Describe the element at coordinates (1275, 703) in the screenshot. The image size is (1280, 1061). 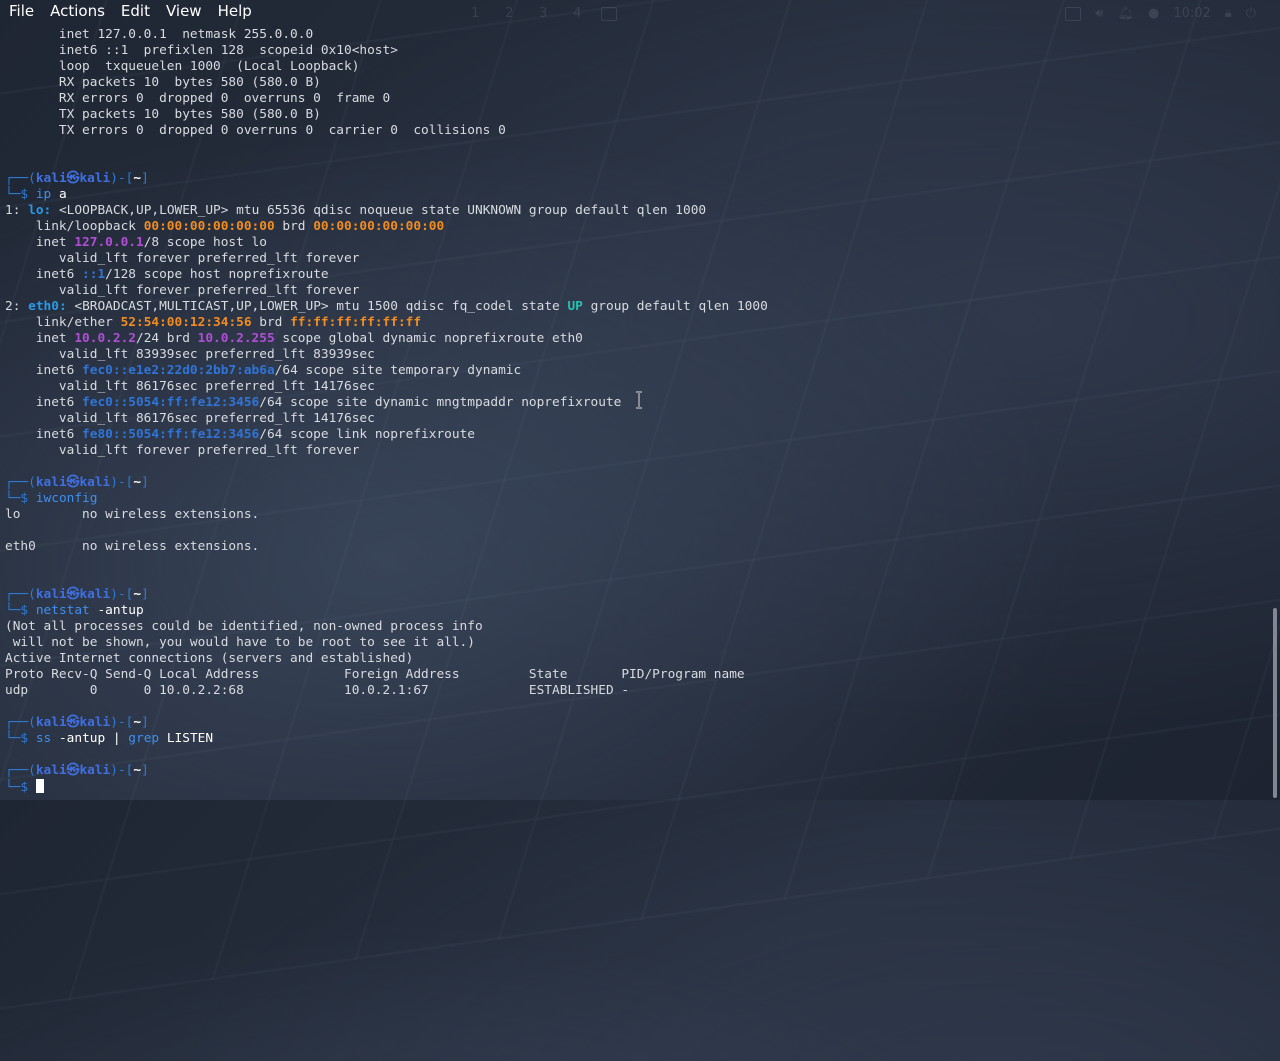
I see `terminal-scrollbar` at that location.